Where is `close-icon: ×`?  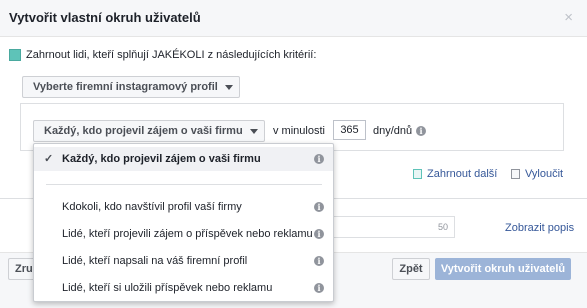
close-icon: × is located at coordinates (568, 17).